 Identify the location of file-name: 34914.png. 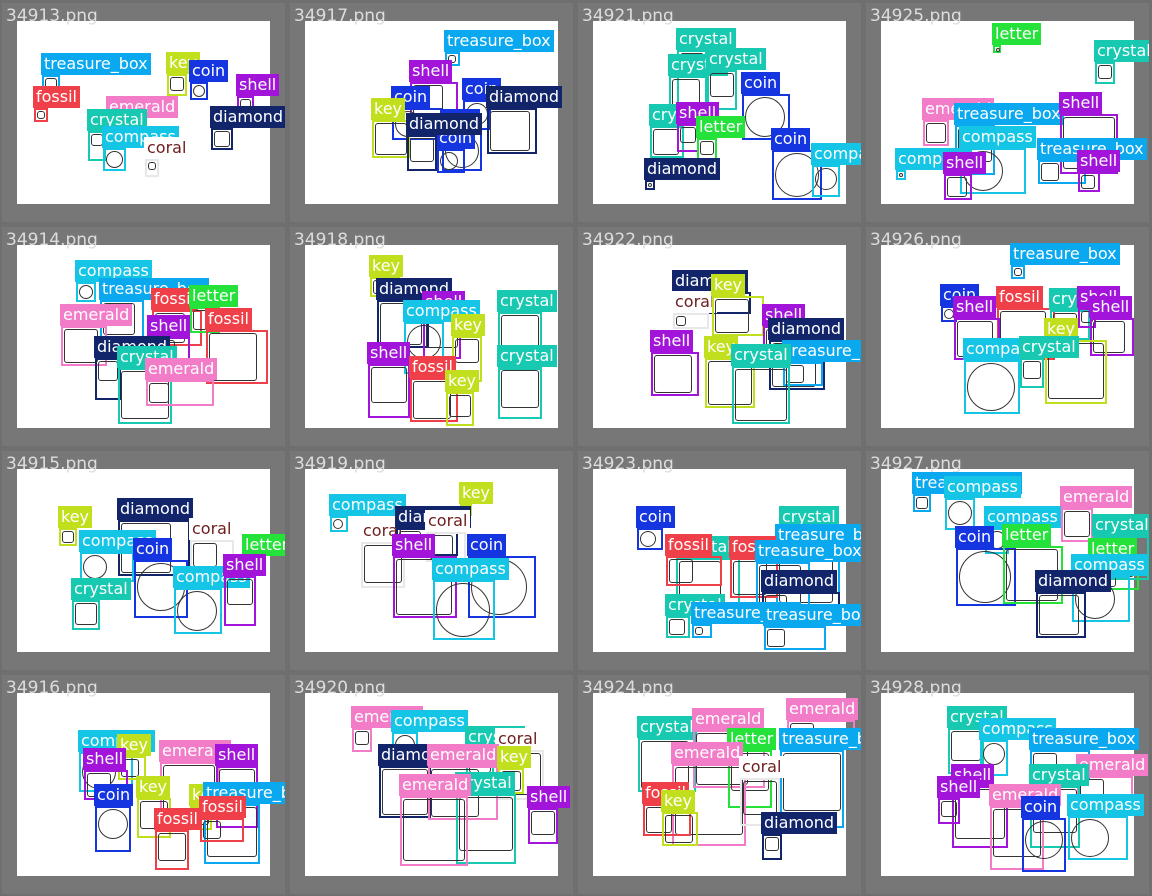
(52, 240).